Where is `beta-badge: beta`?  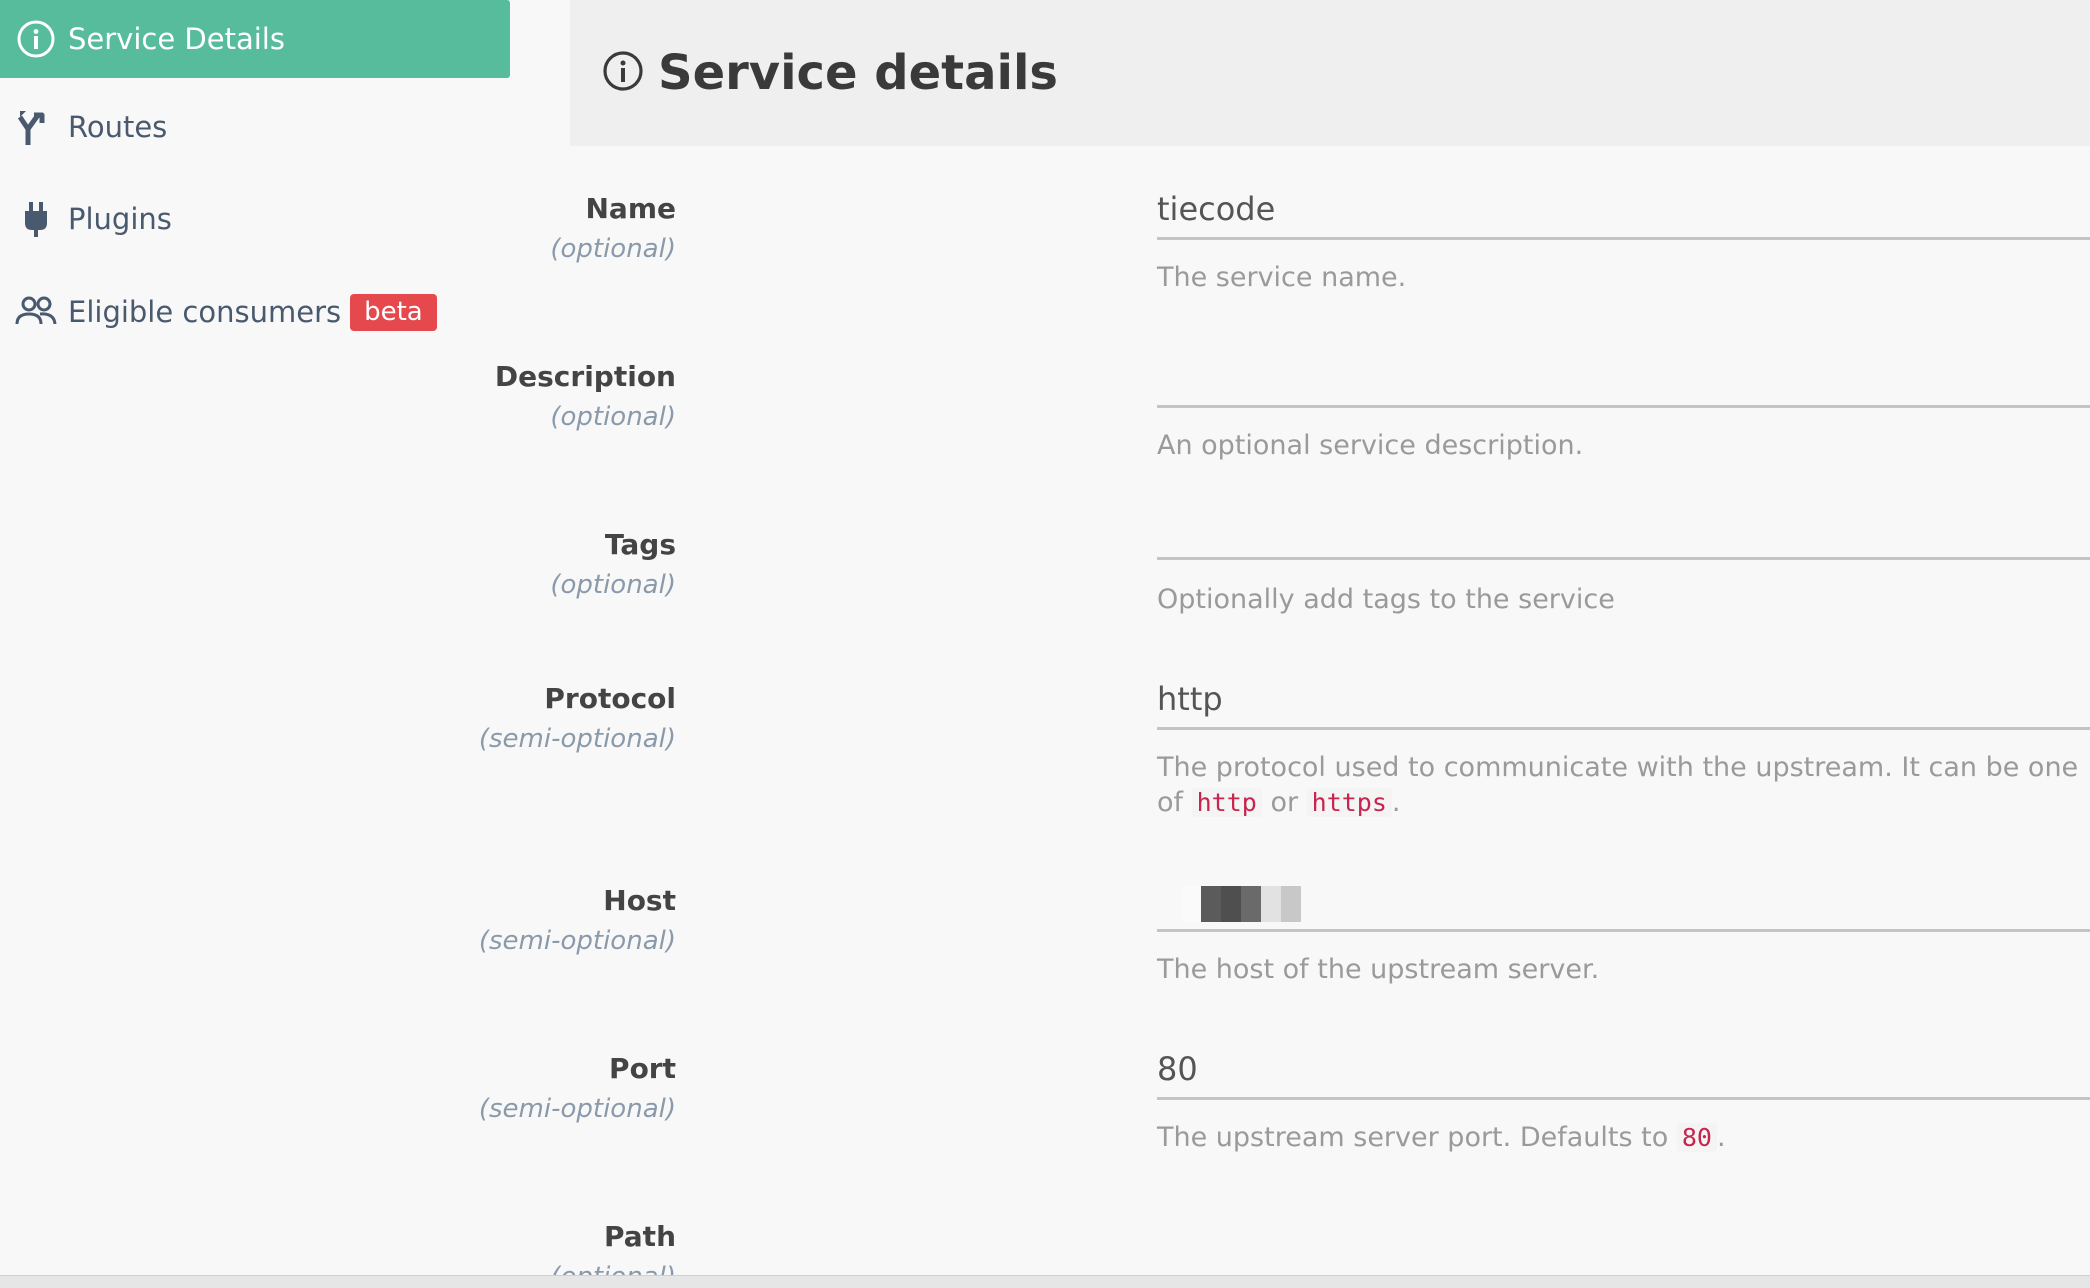 beta-badge: beta is located at coordinates (393, 312).